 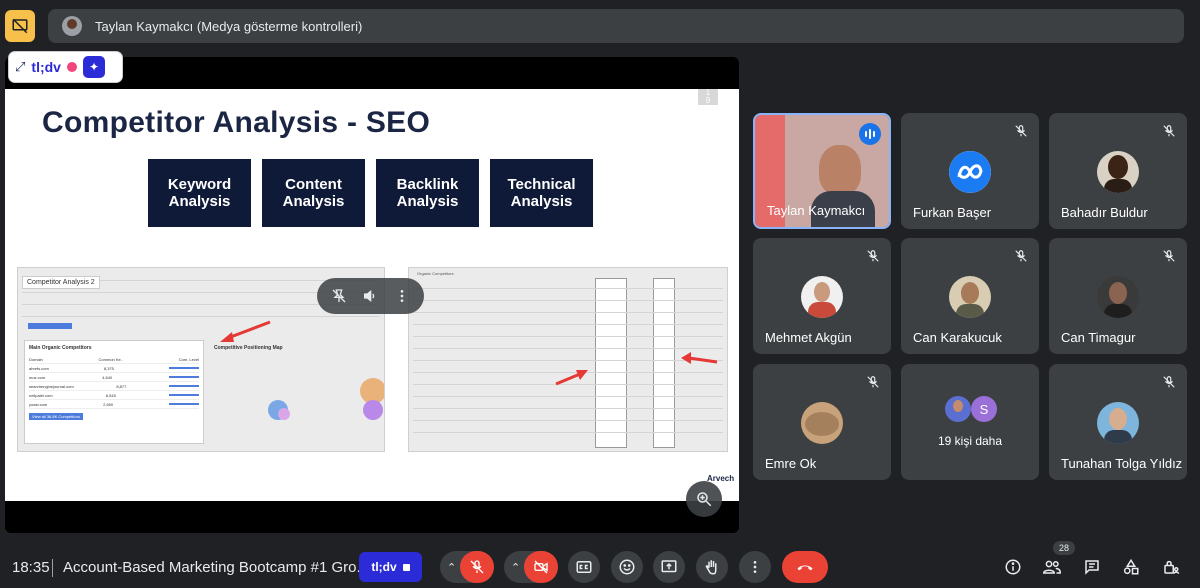 I want to click on captions-button, so click(x=584, y=567).